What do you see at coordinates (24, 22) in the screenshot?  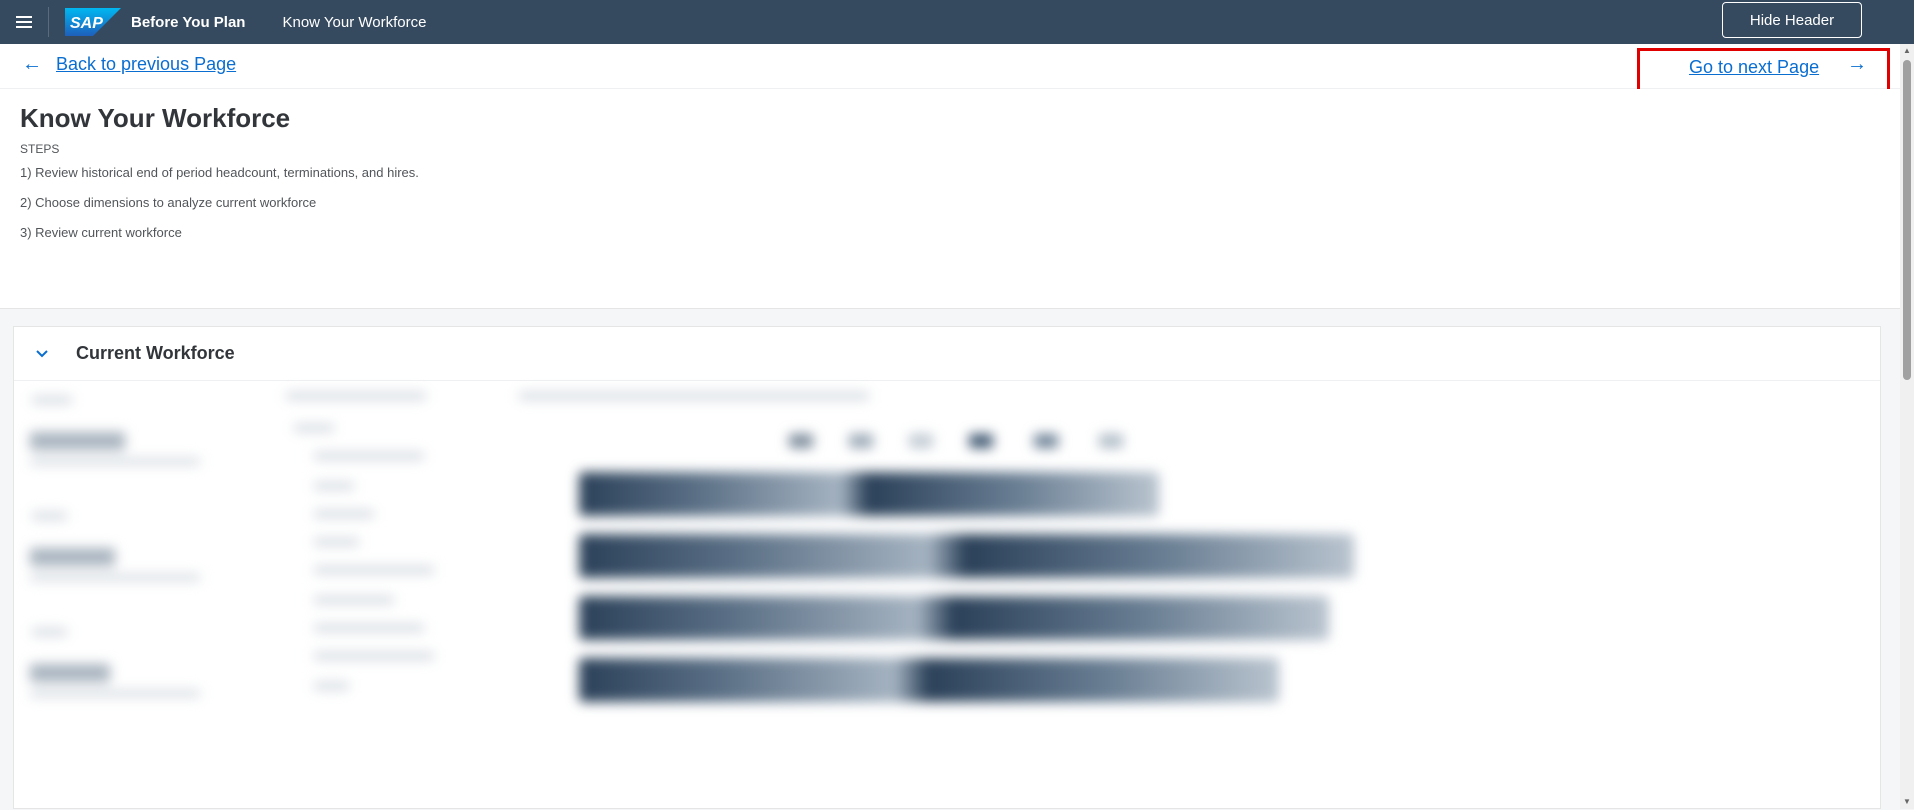 I see `hamburger-menu-icon` at bounding box center [24, 22].